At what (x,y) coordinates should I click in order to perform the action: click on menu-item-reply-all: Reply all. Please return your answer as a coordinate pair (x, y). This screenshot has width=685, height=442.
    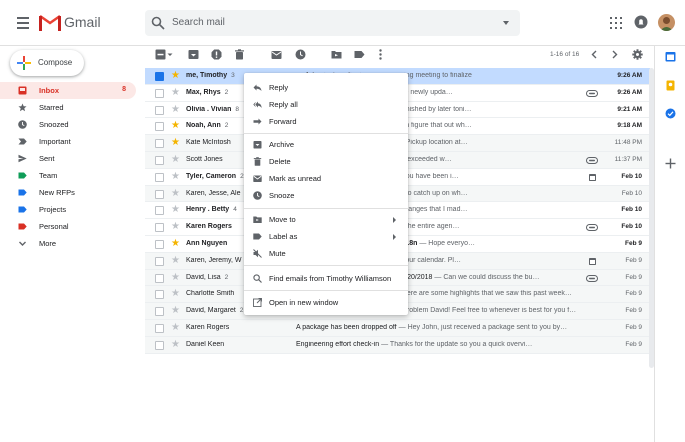
    Looking at the image, I should click on (326, 104).